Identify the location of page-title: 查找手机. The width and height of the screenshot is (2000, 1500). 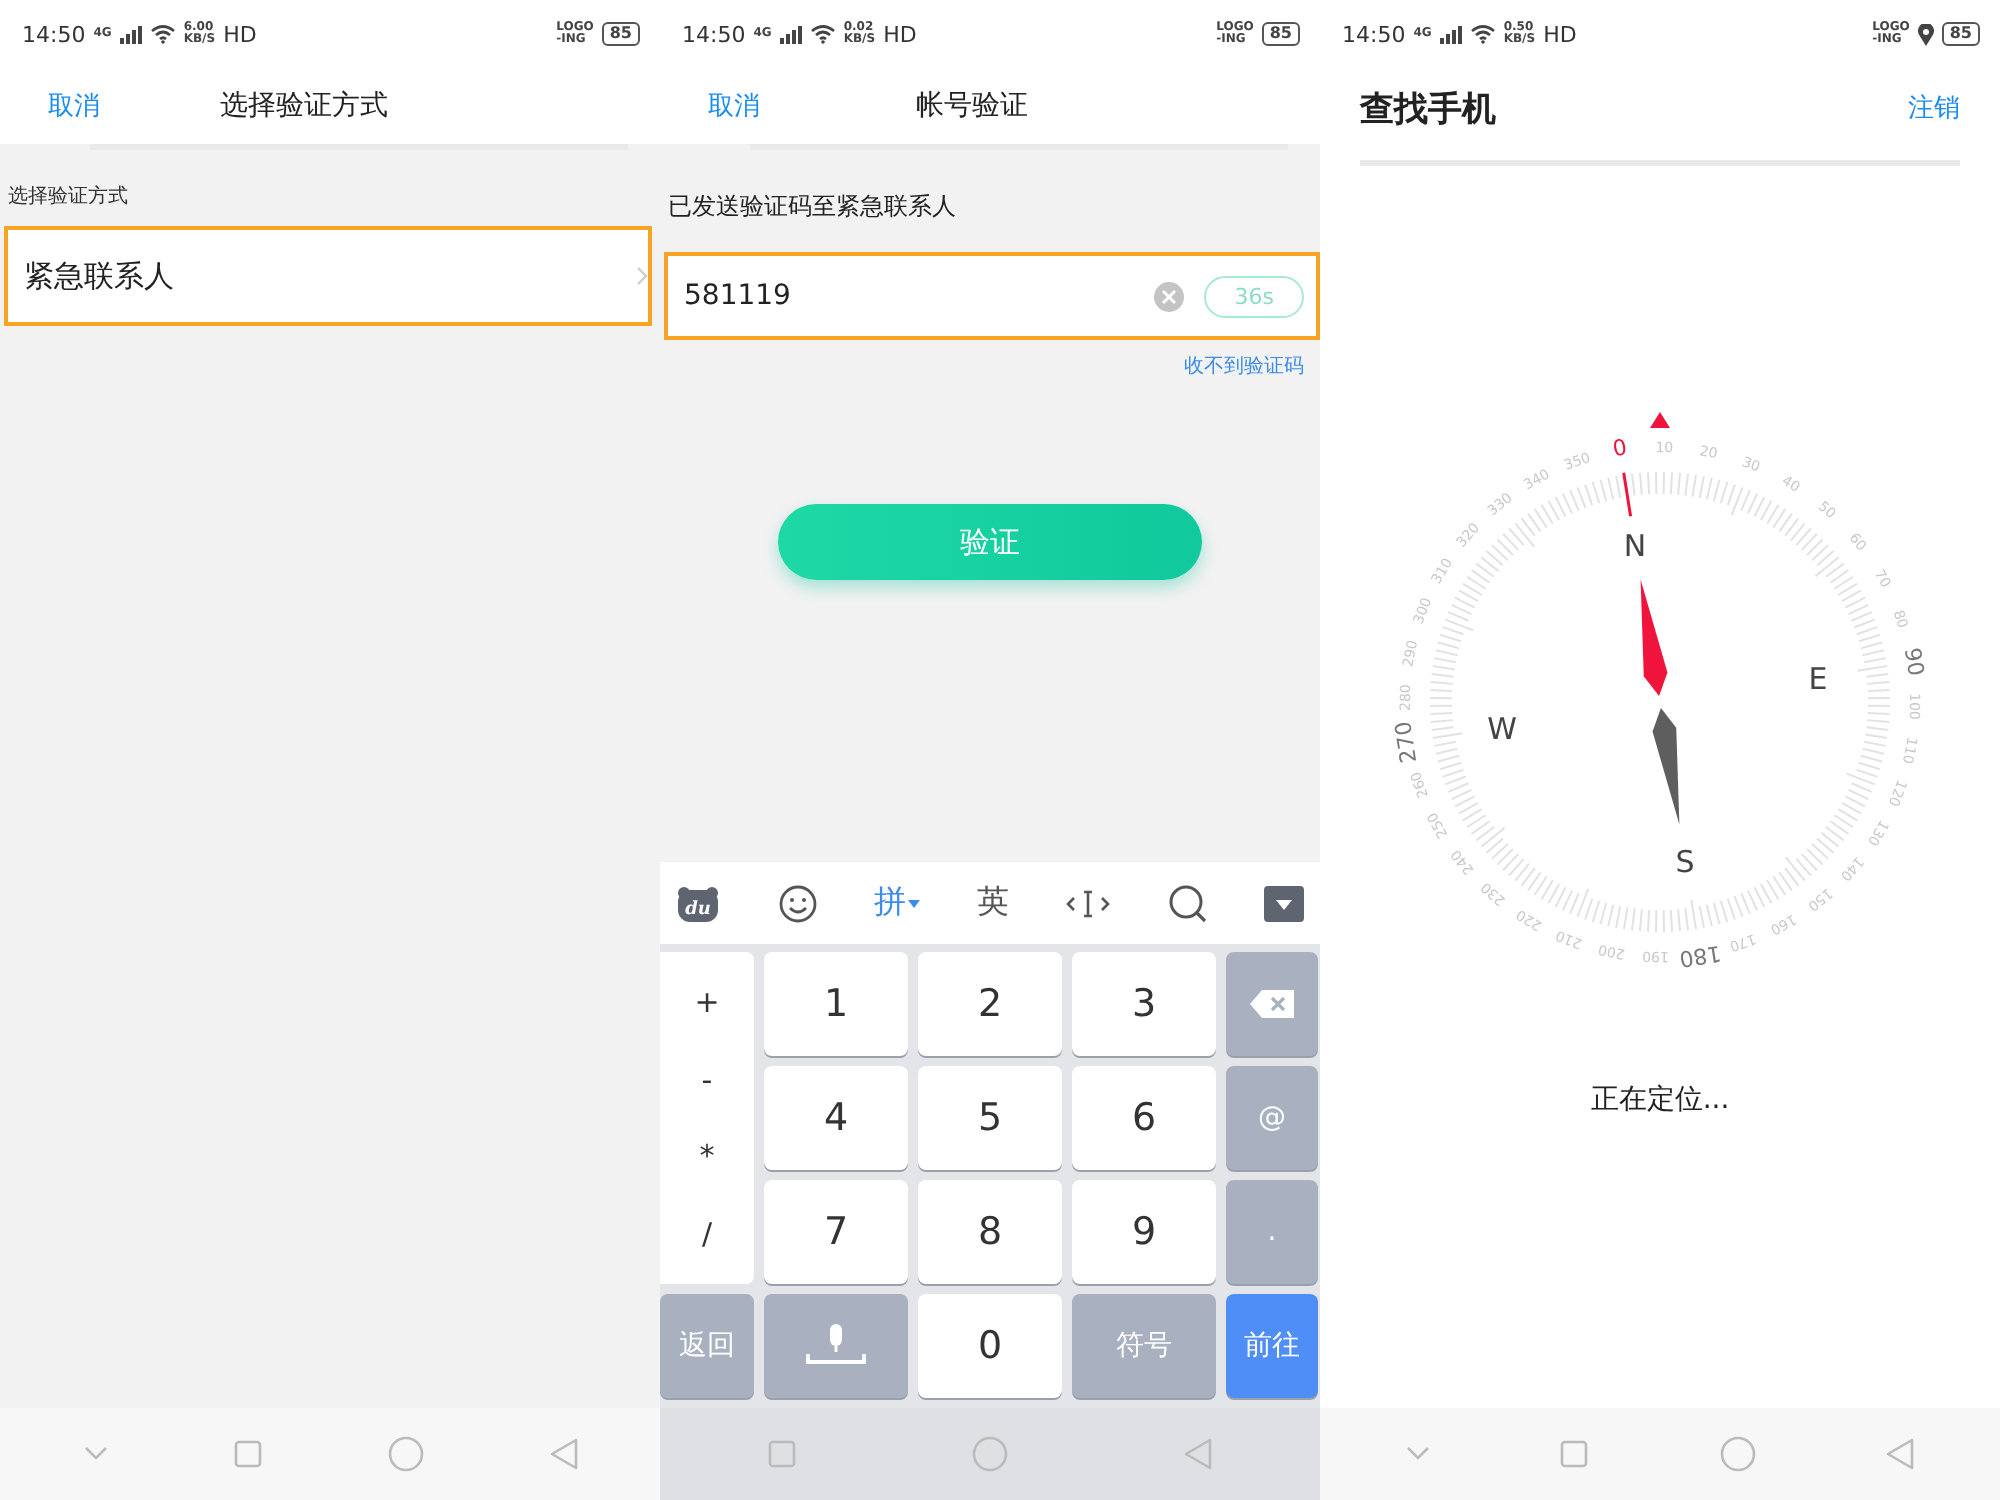
(1428, 109).